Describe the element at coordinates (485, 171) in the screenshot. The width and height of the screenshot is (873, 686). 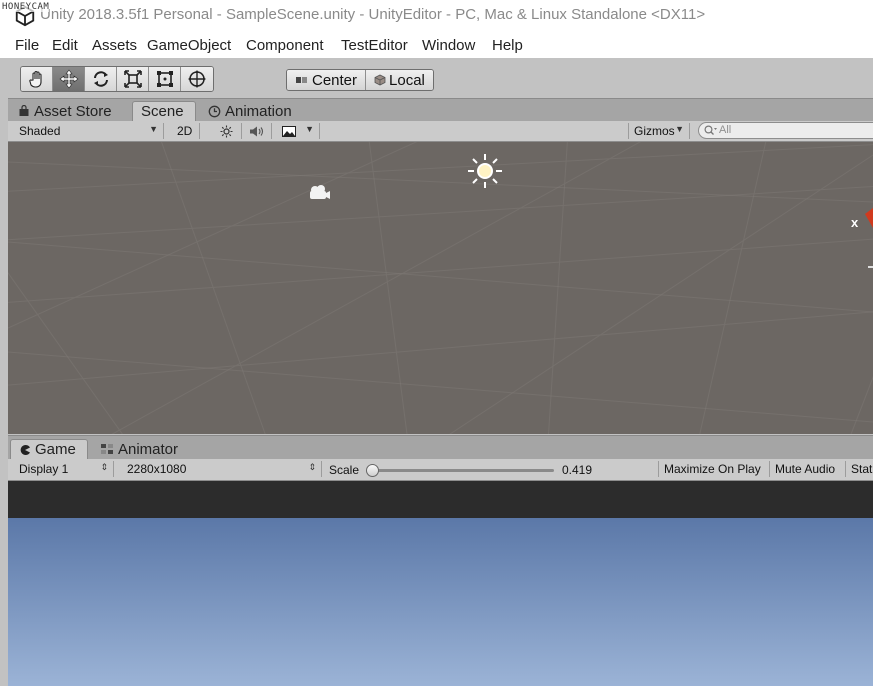
I see `directional-light-icon` at that location.